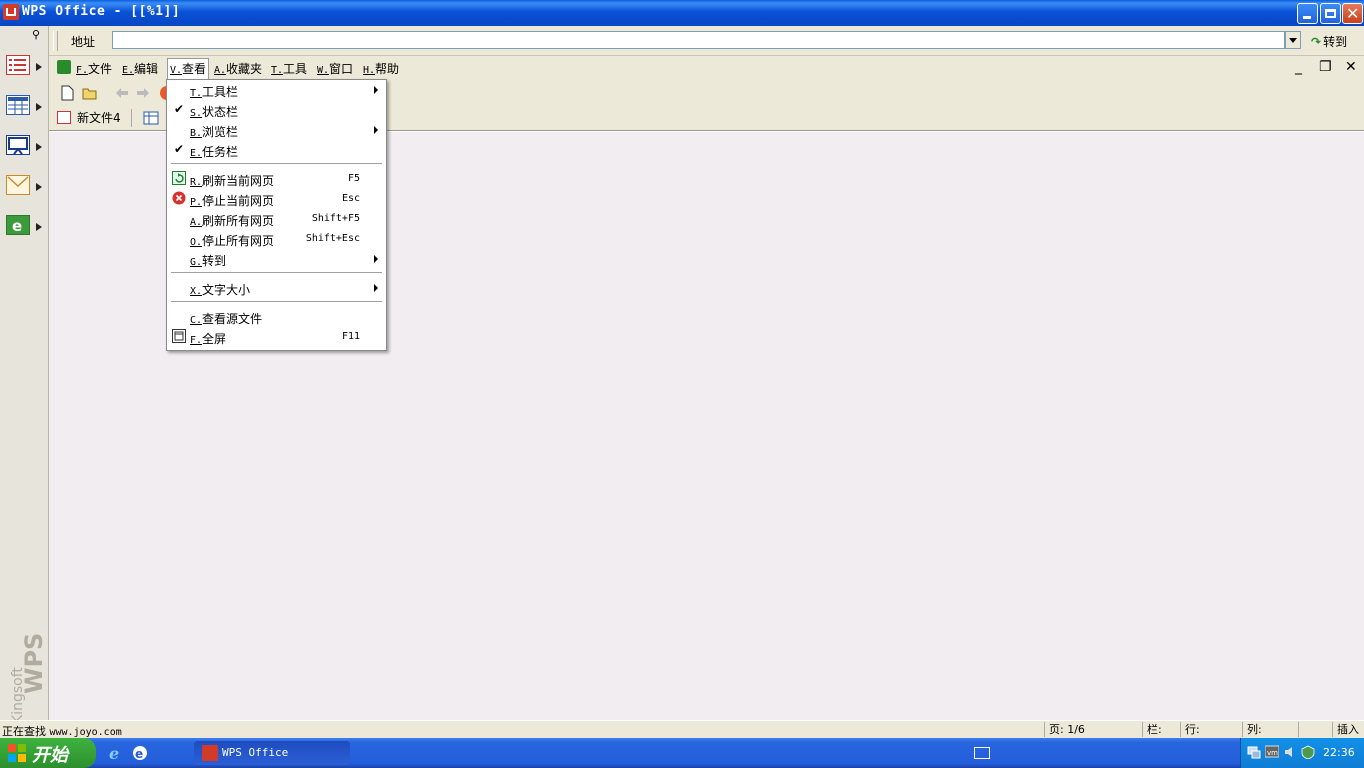 This screenshot has width=1364, height=768. What do you see at coordinates (276, 130) in the screenshot?
I see `menu-item-explorer-bar: B.浏览栏` at bounding box center [276, 130].